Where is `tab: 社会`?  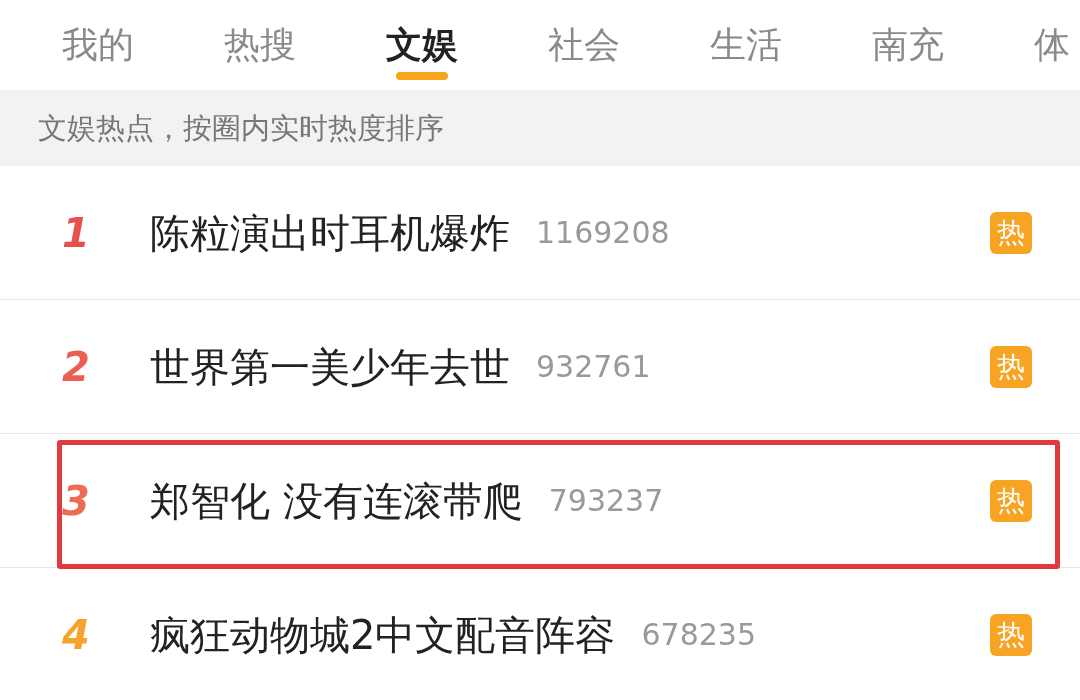 tab: 社会 is located at coordinates (584, 45).